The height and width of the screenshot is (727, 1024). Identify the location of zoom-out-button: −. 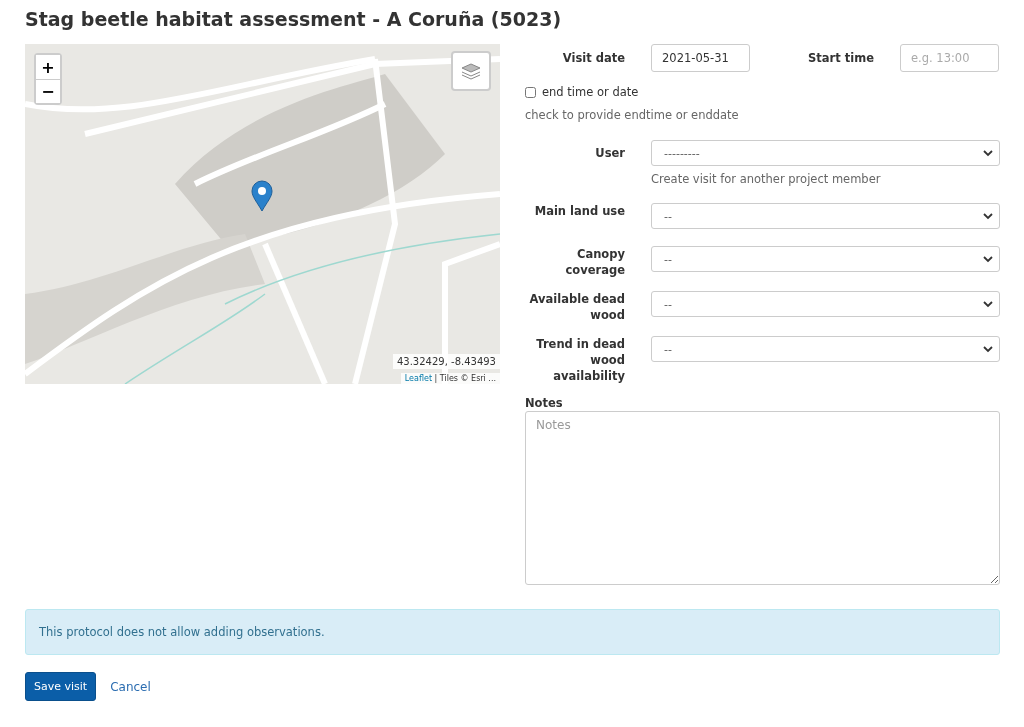
(48, 91).